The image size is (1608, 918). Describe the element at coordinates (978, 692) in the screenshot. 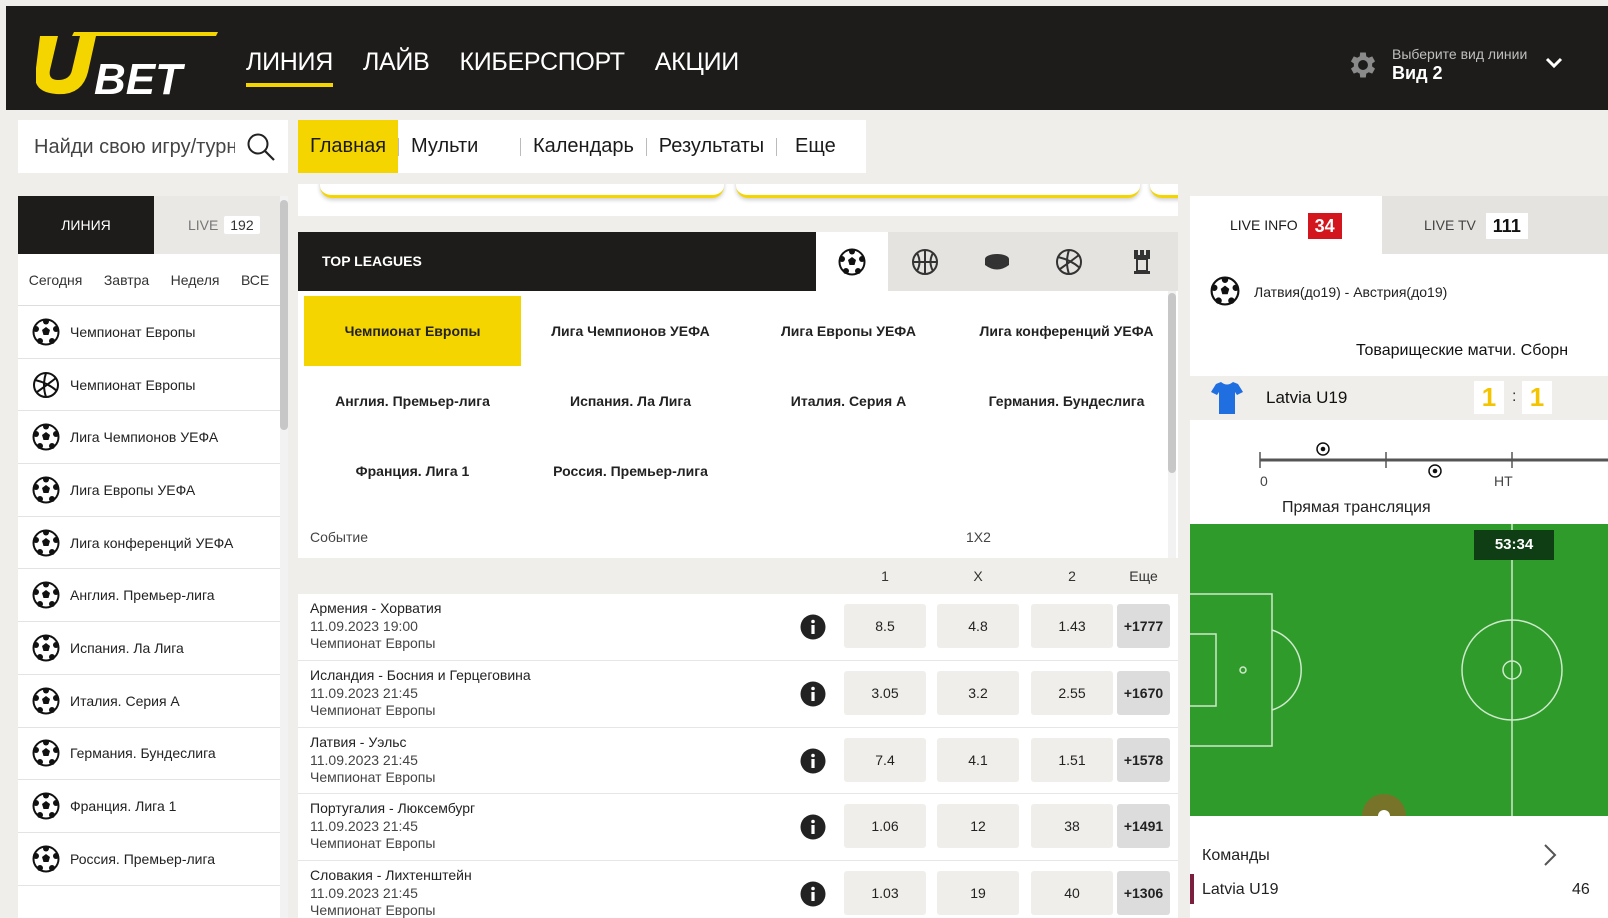

I see `odd-draw: 3.2` at that location.